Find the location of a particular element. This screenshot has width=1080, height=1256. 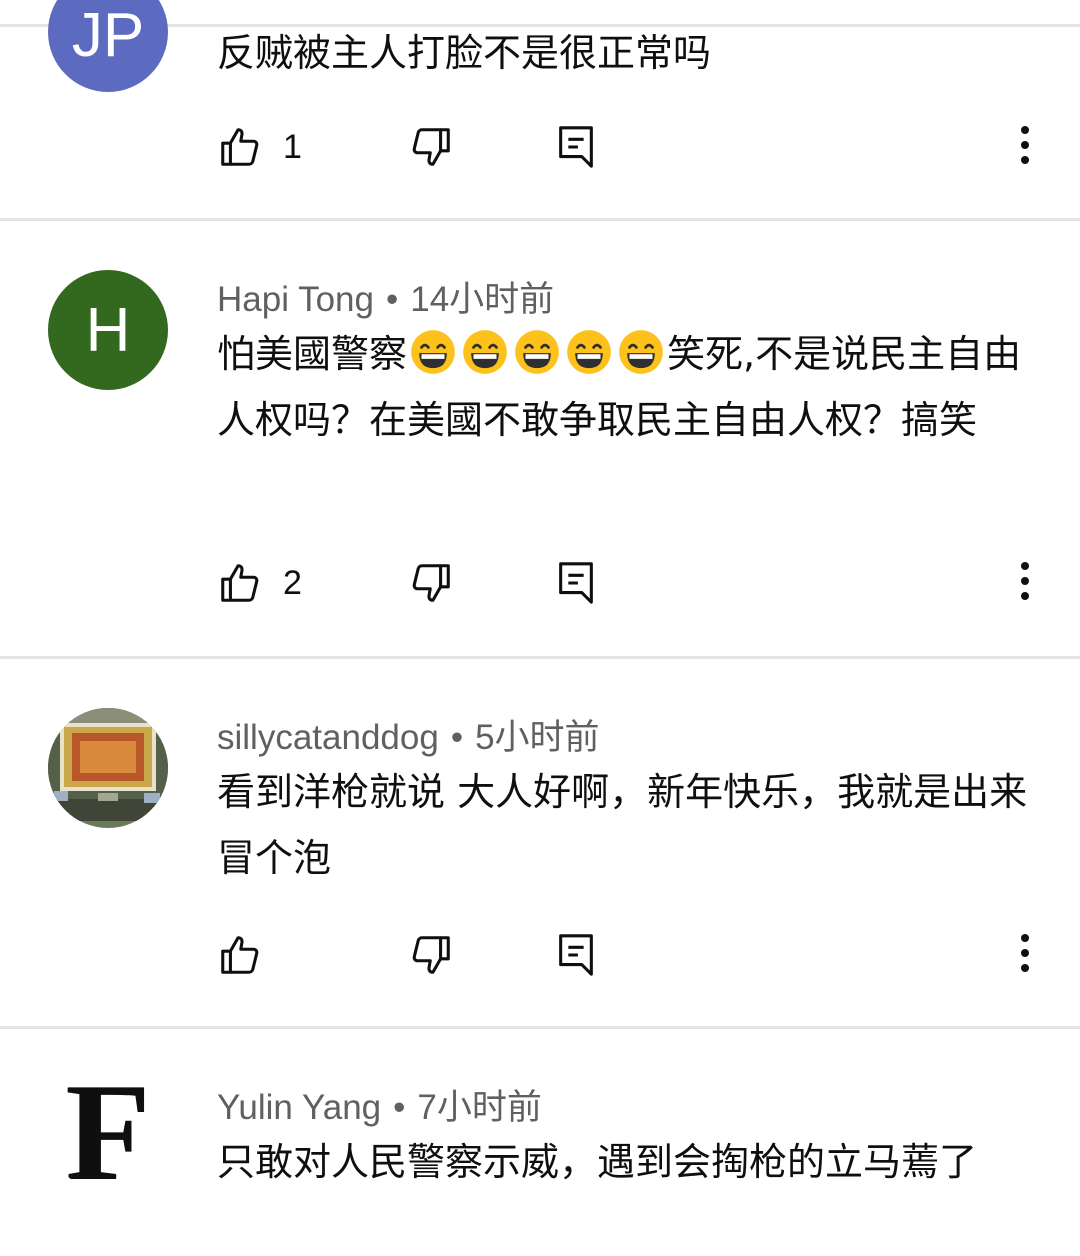

like-button is located at coordinates (250, 955).